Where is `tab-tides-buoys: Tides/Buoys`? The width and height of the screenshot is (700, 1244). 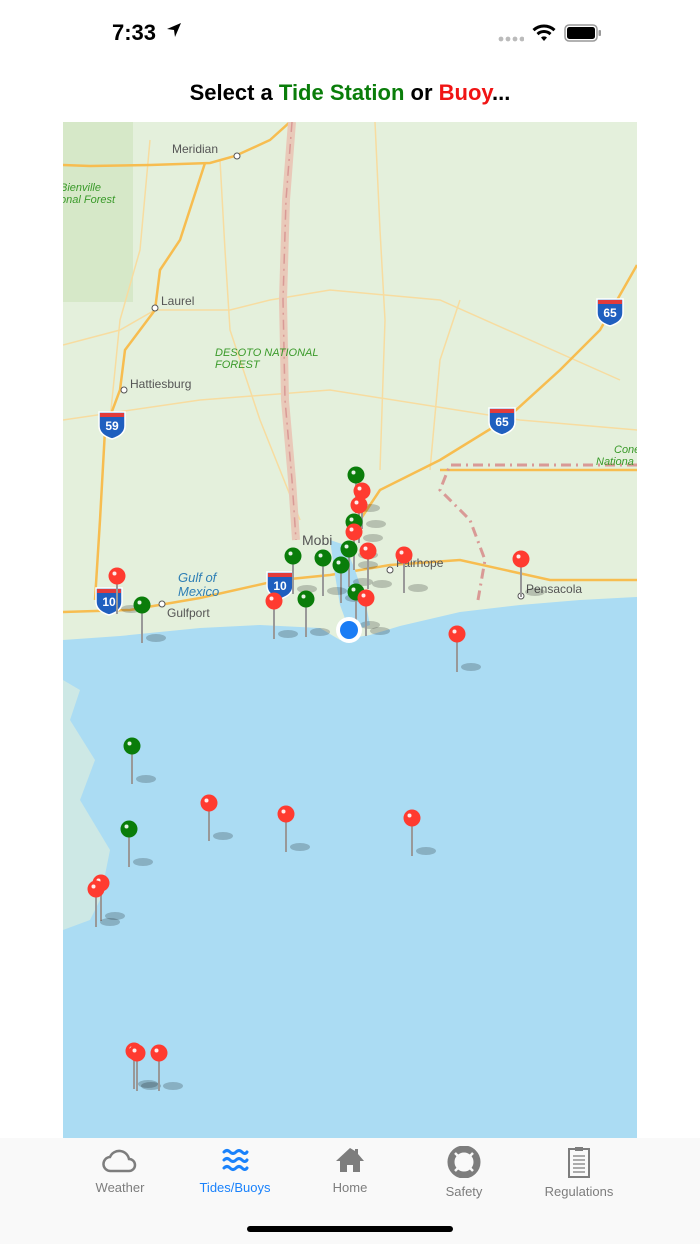
tab-tides-buoys: Tides/Buoys is located at coordinates (235, 1170).